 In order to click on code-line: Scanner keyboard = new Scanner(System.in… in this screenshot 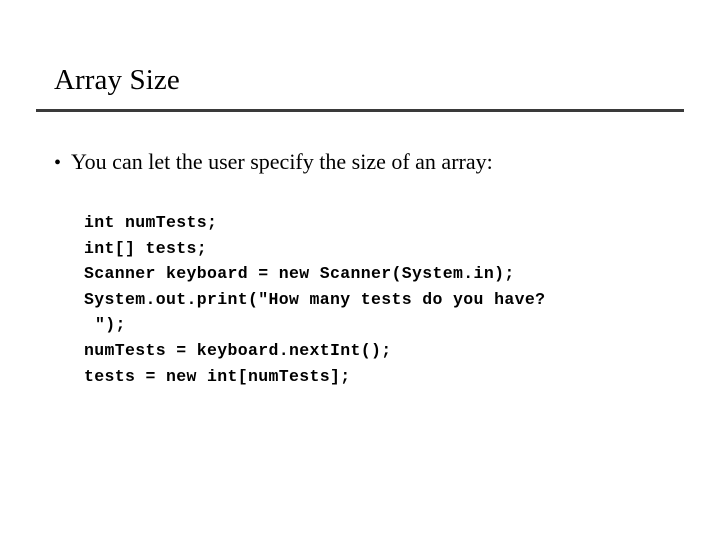, I will do `click(299, 274)`.